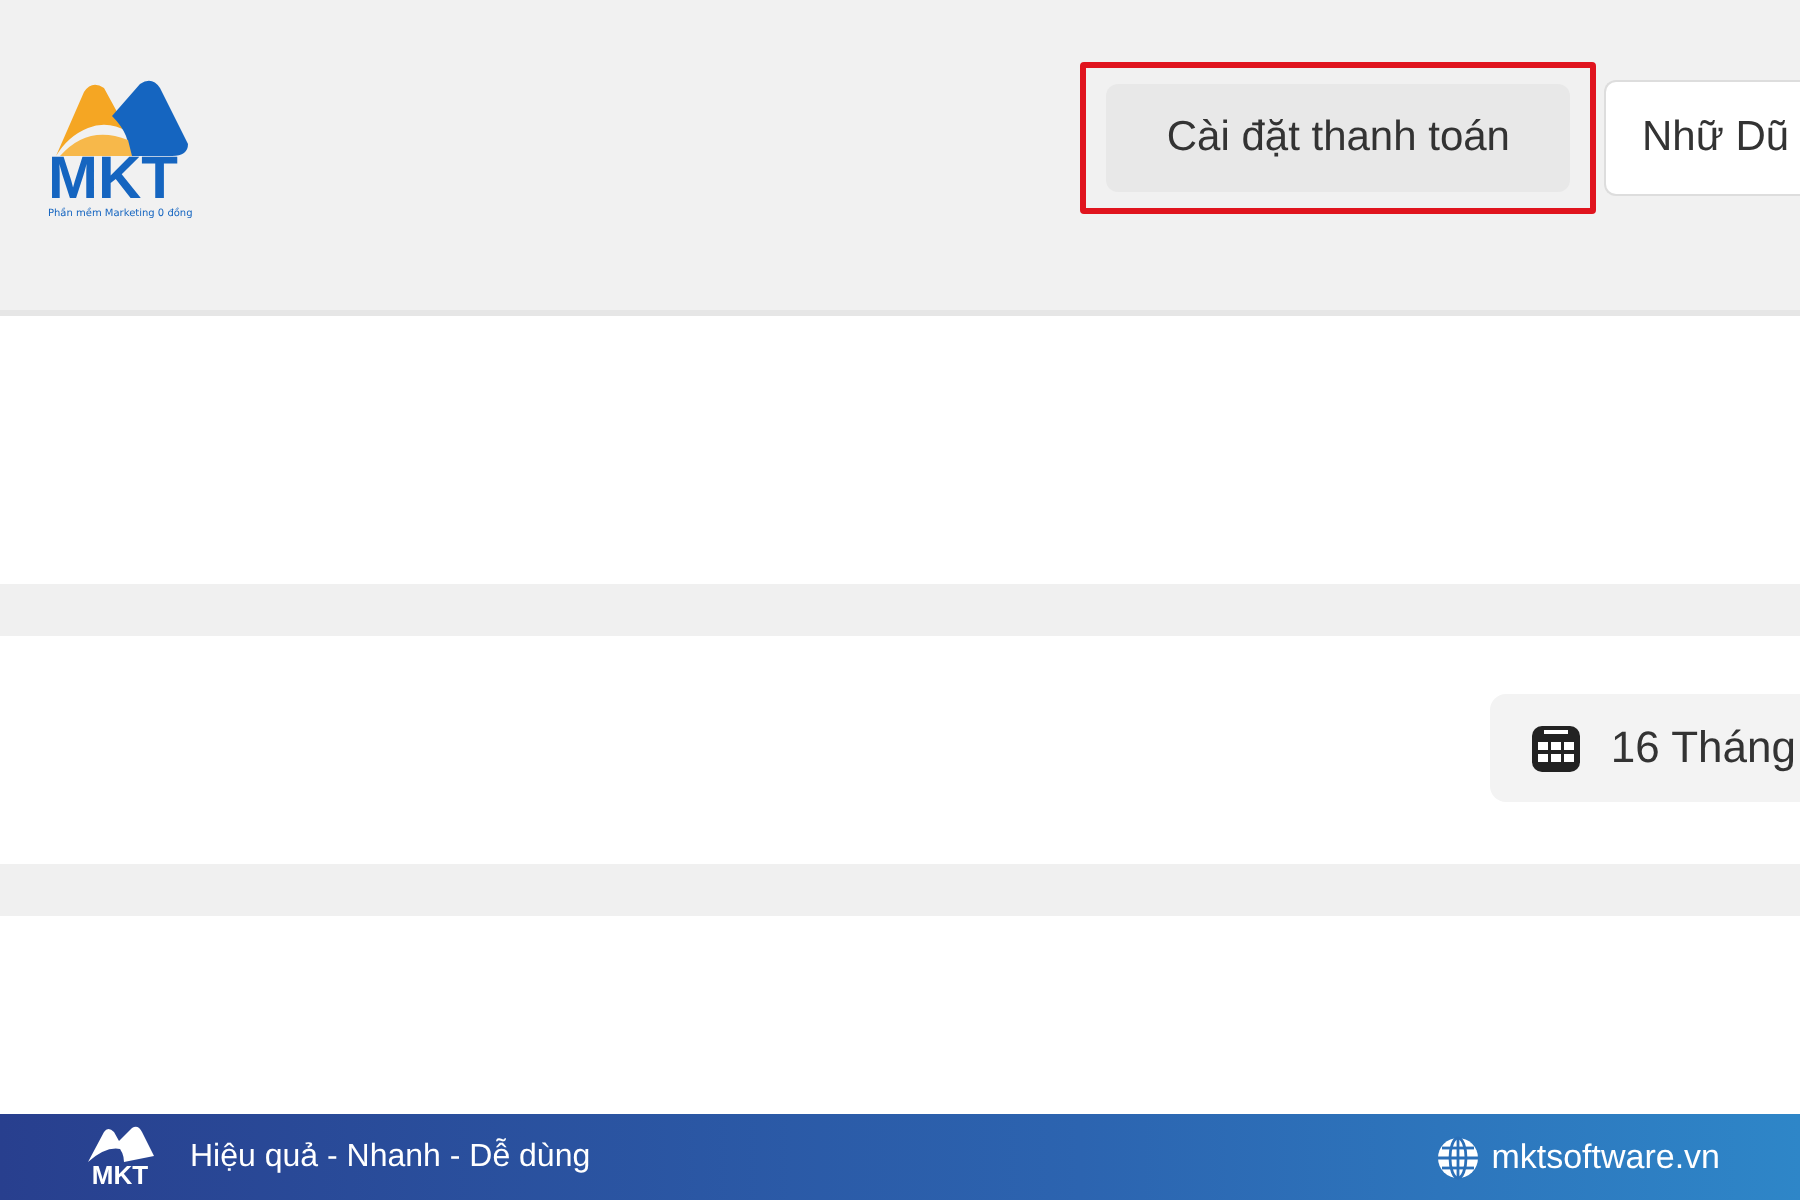 The height and width of the screenshot is (1200, 1800). Describe the element at coordinates (1605, 1157) in the screenshot. I see `website-link: mktsoftware.vn` at that location.